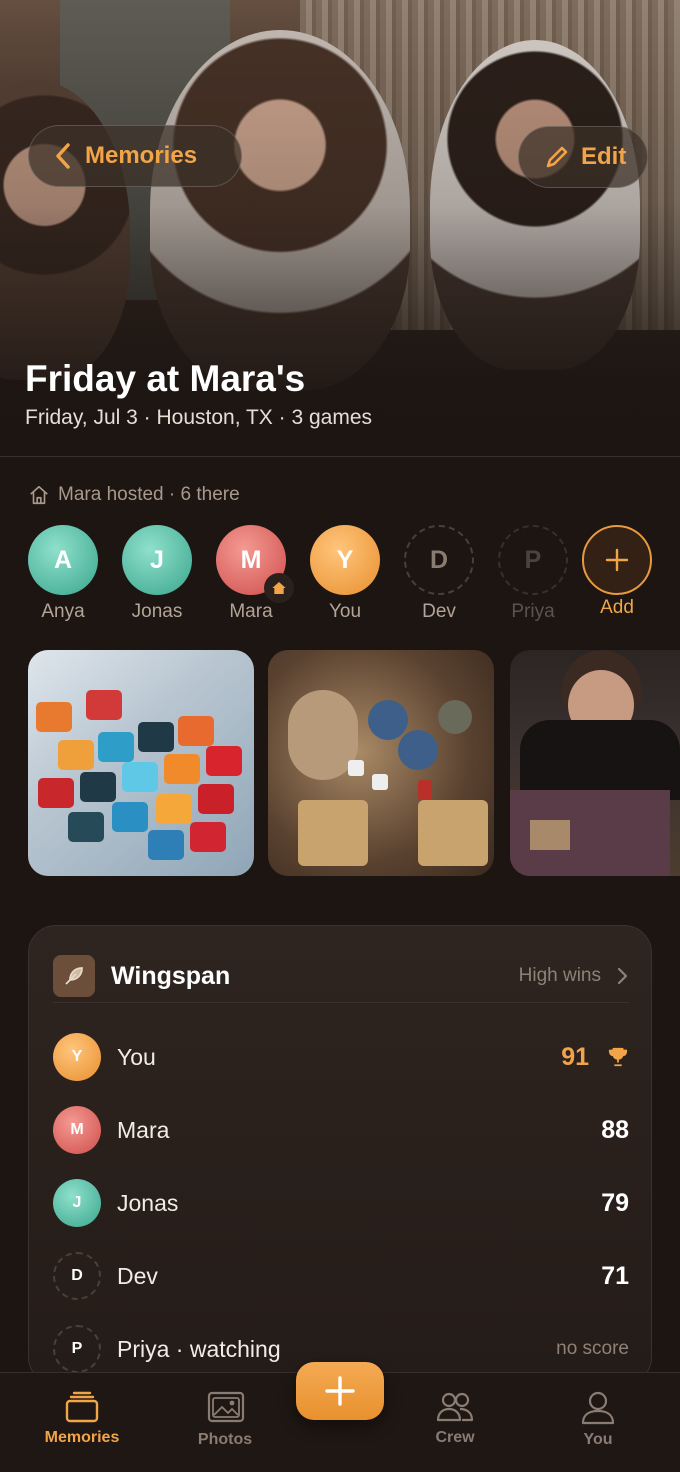 This screenshot has width=680, height=1472. What do you see at coordinates (149, 494) in the screenshot?
I see `host-text: Mara hosted · 6 there` at bounding box center [149, 494].